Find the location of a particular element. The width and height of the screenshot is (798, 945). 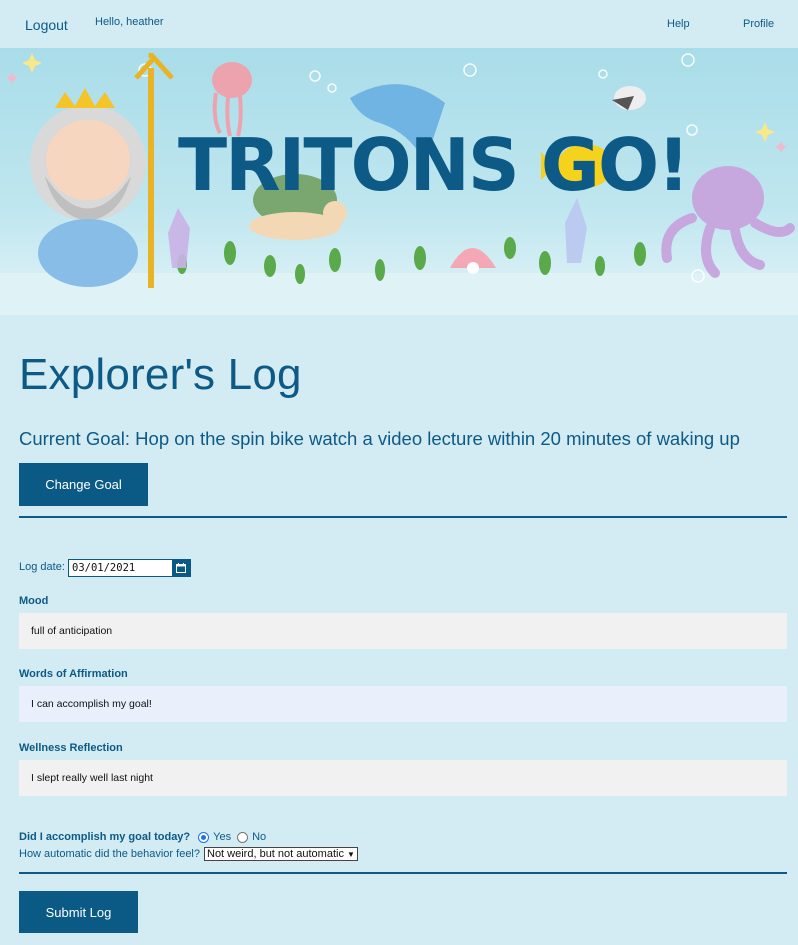

log-date-input: 03/01/2021 is located at coordinates (129, 568).